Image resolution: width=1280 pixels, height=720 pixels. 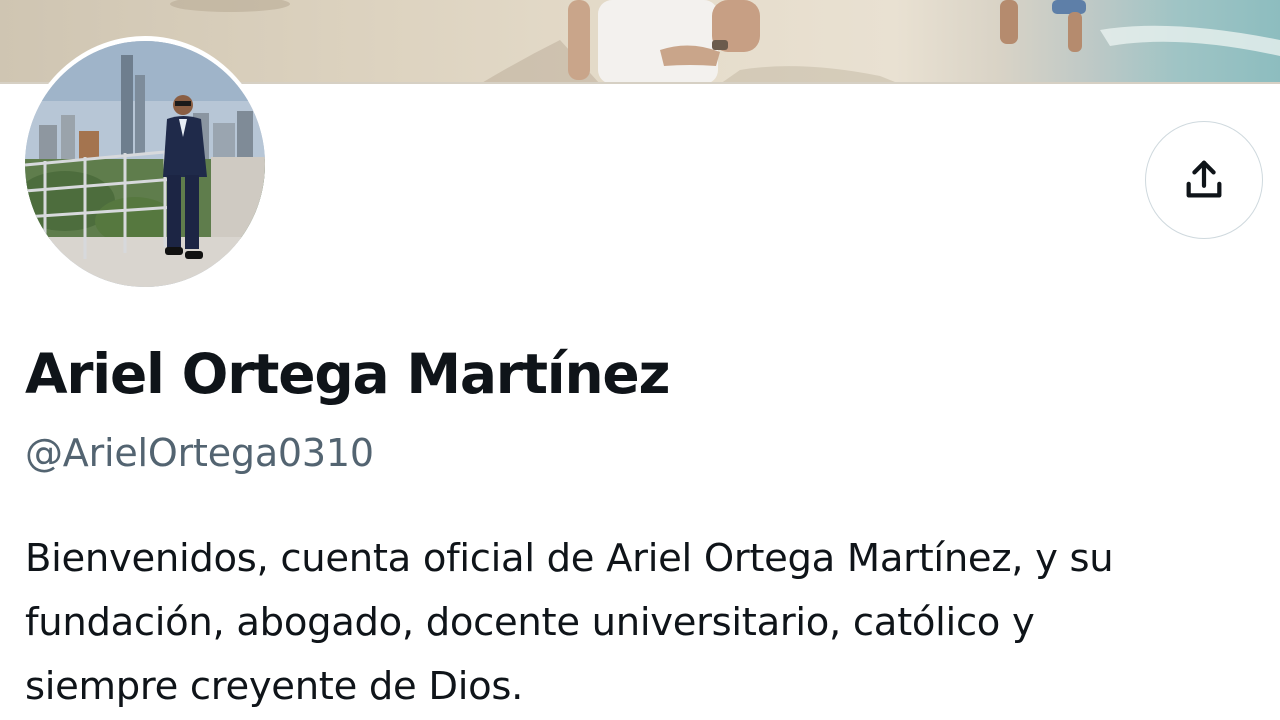 I want to click on profile-handle: @ArielOrtega0310, so click(x=199, y=453).